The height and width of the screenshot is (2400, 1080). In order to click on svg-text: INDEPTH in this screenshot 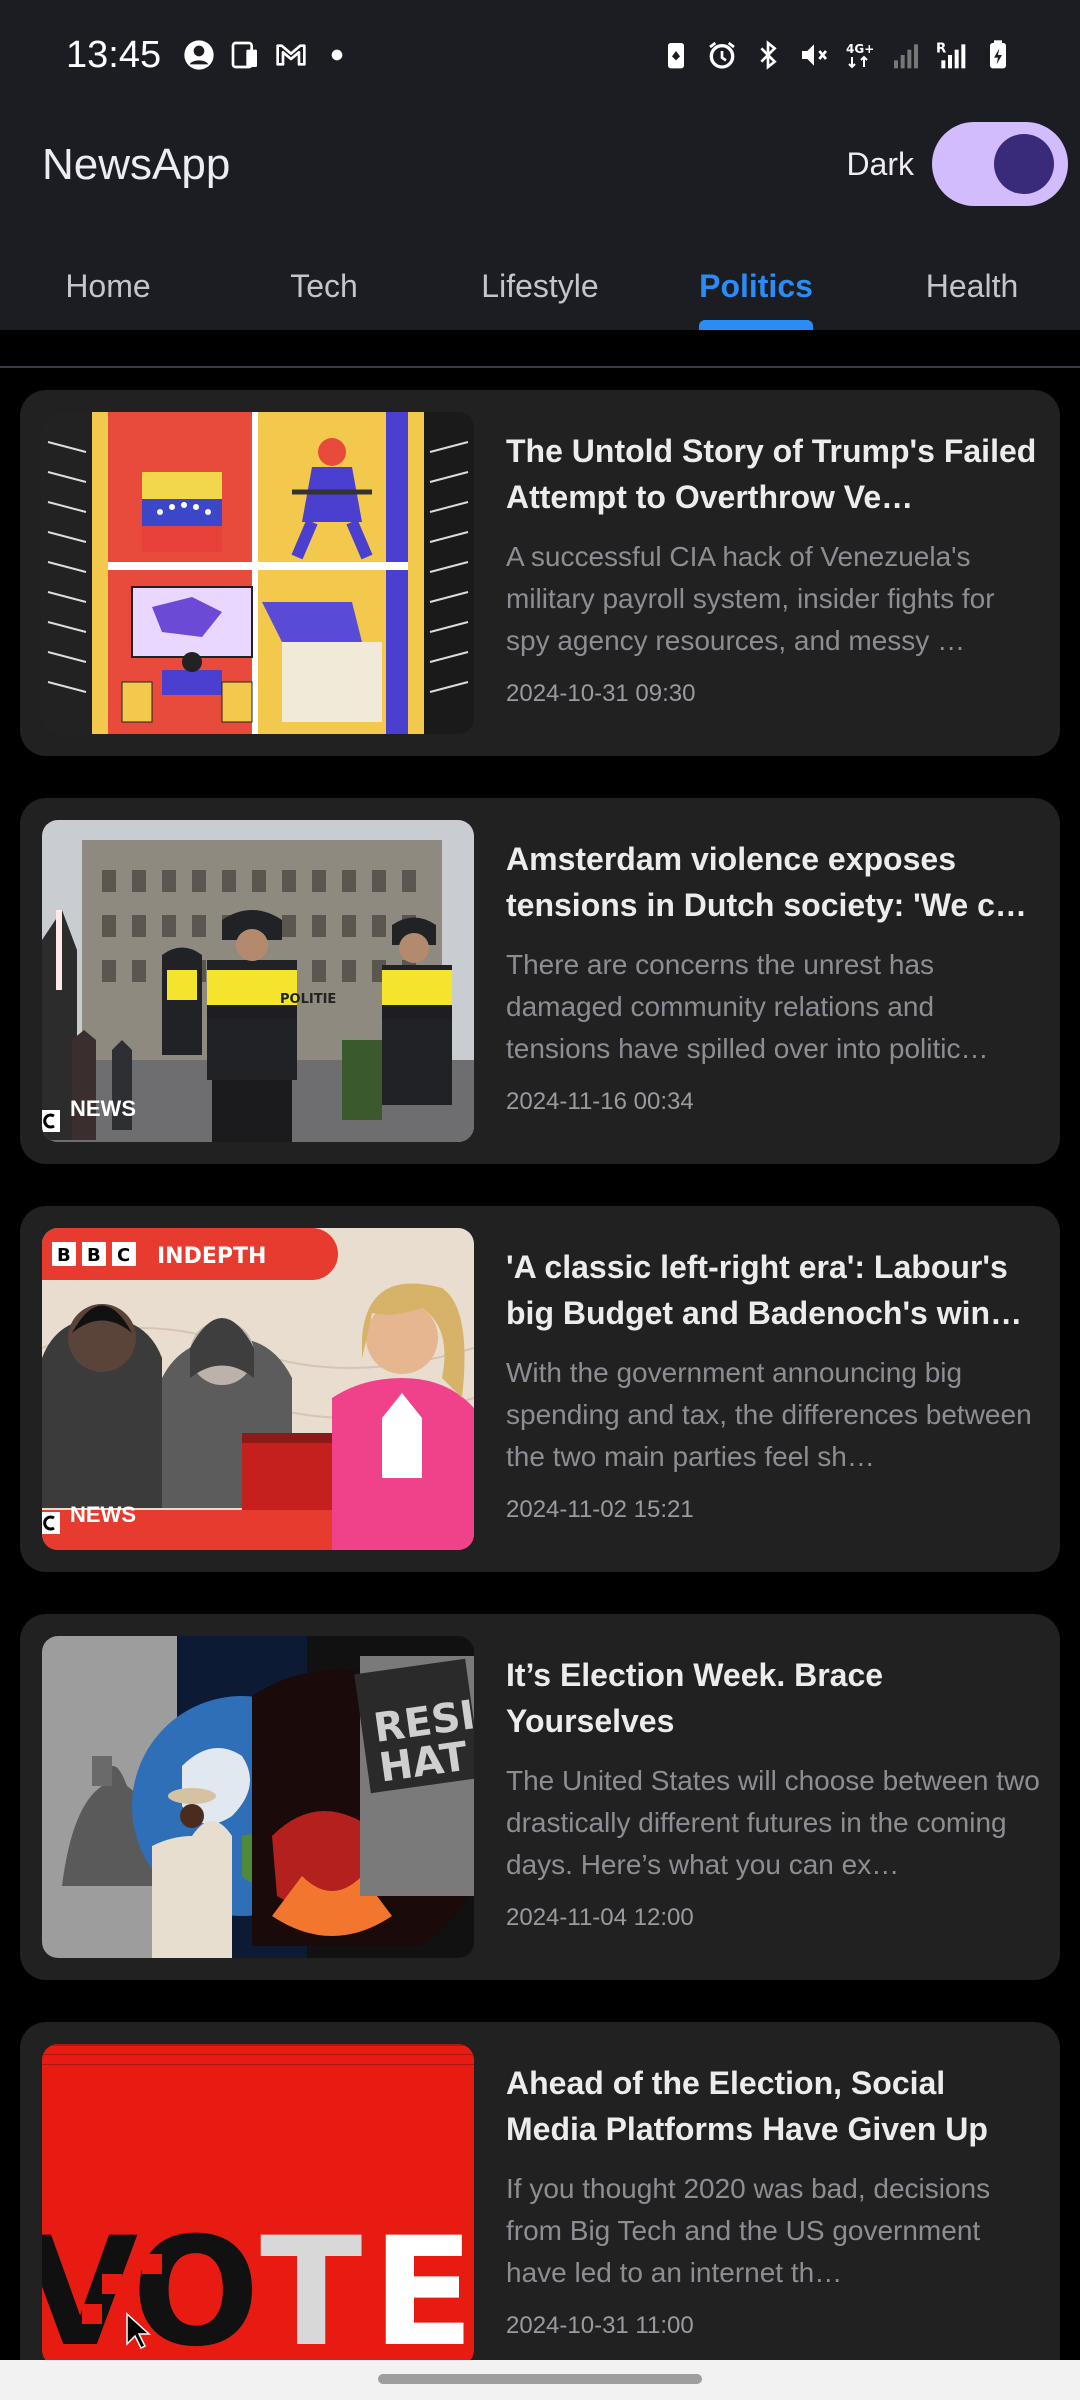, I will do `click(211, 1256)`.